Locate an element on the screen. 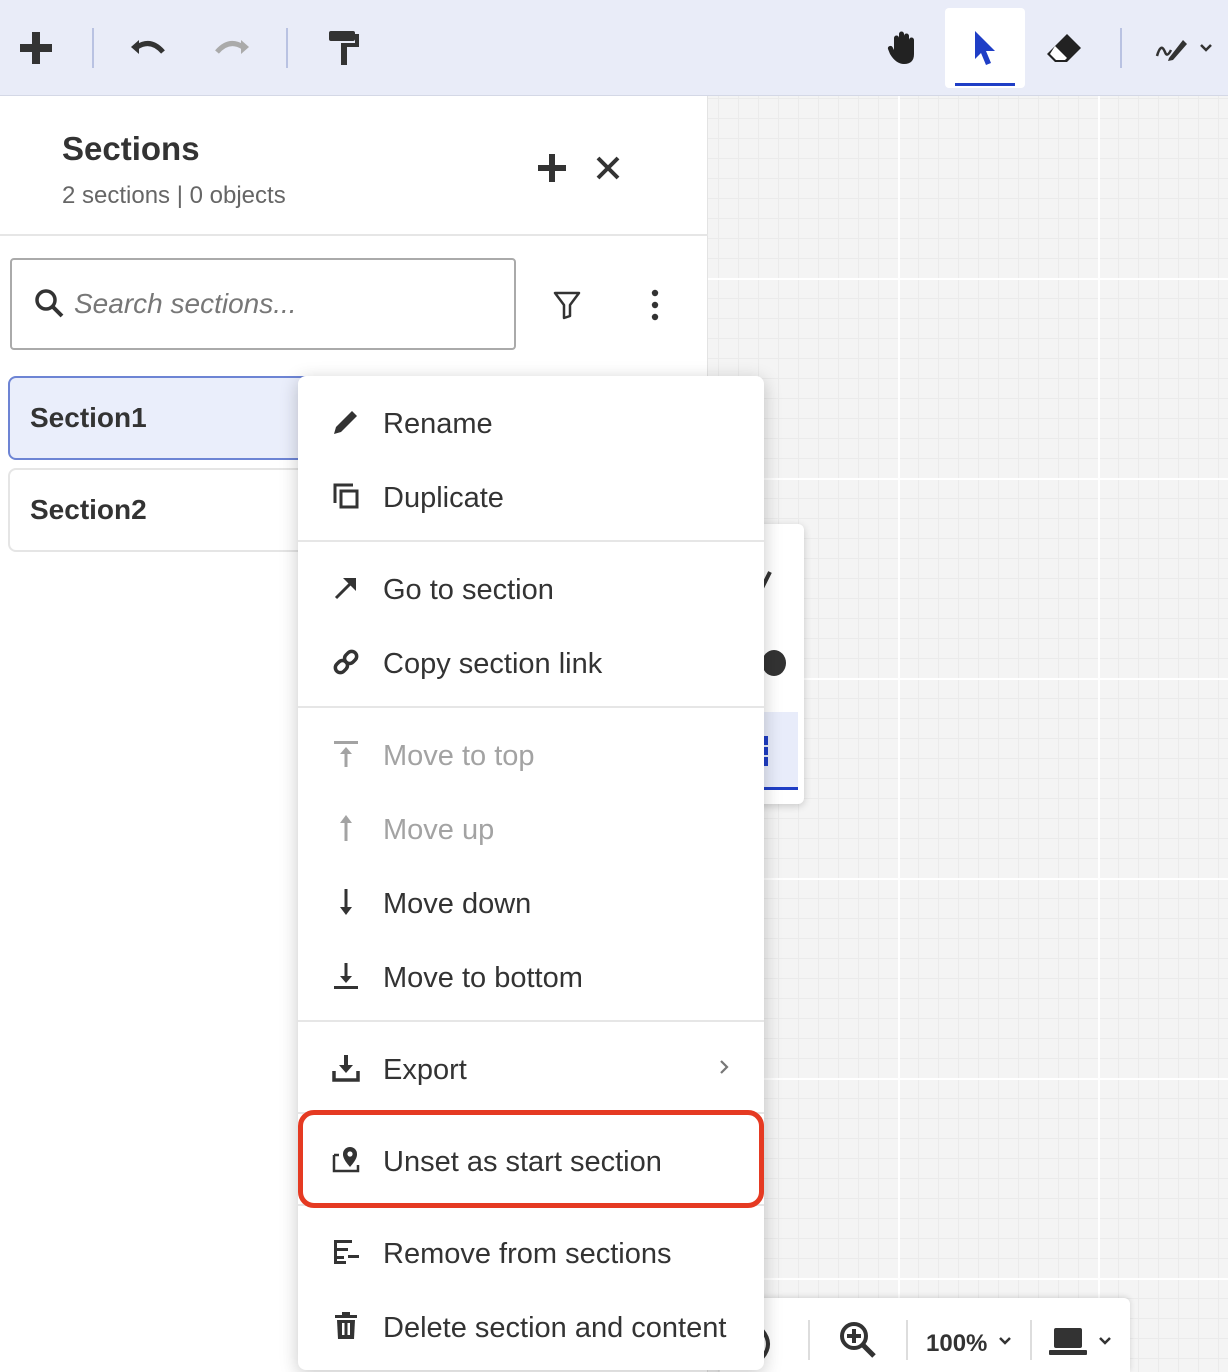 This screenshot has height=1372, width=1228. undo-button is located at coordinates (148, 48).